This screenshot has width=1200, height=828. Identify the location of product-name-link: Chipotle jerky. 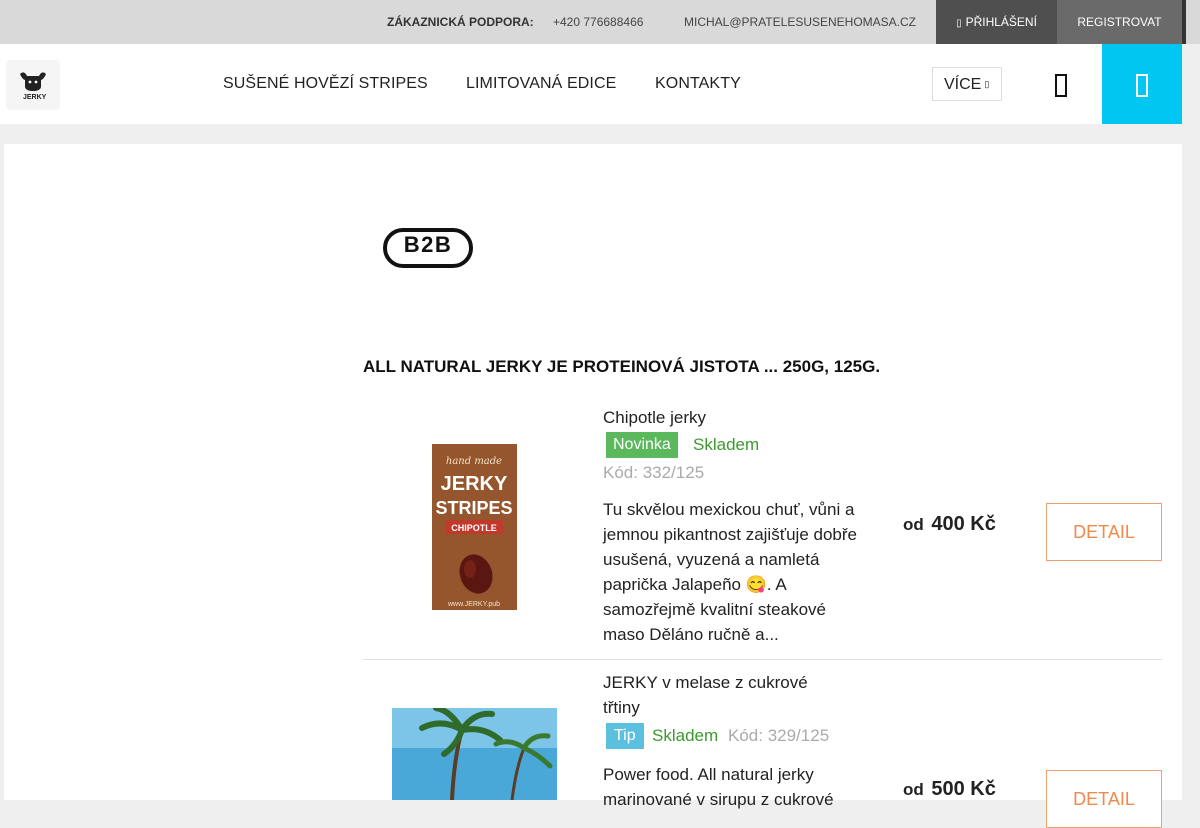
(654, 417).